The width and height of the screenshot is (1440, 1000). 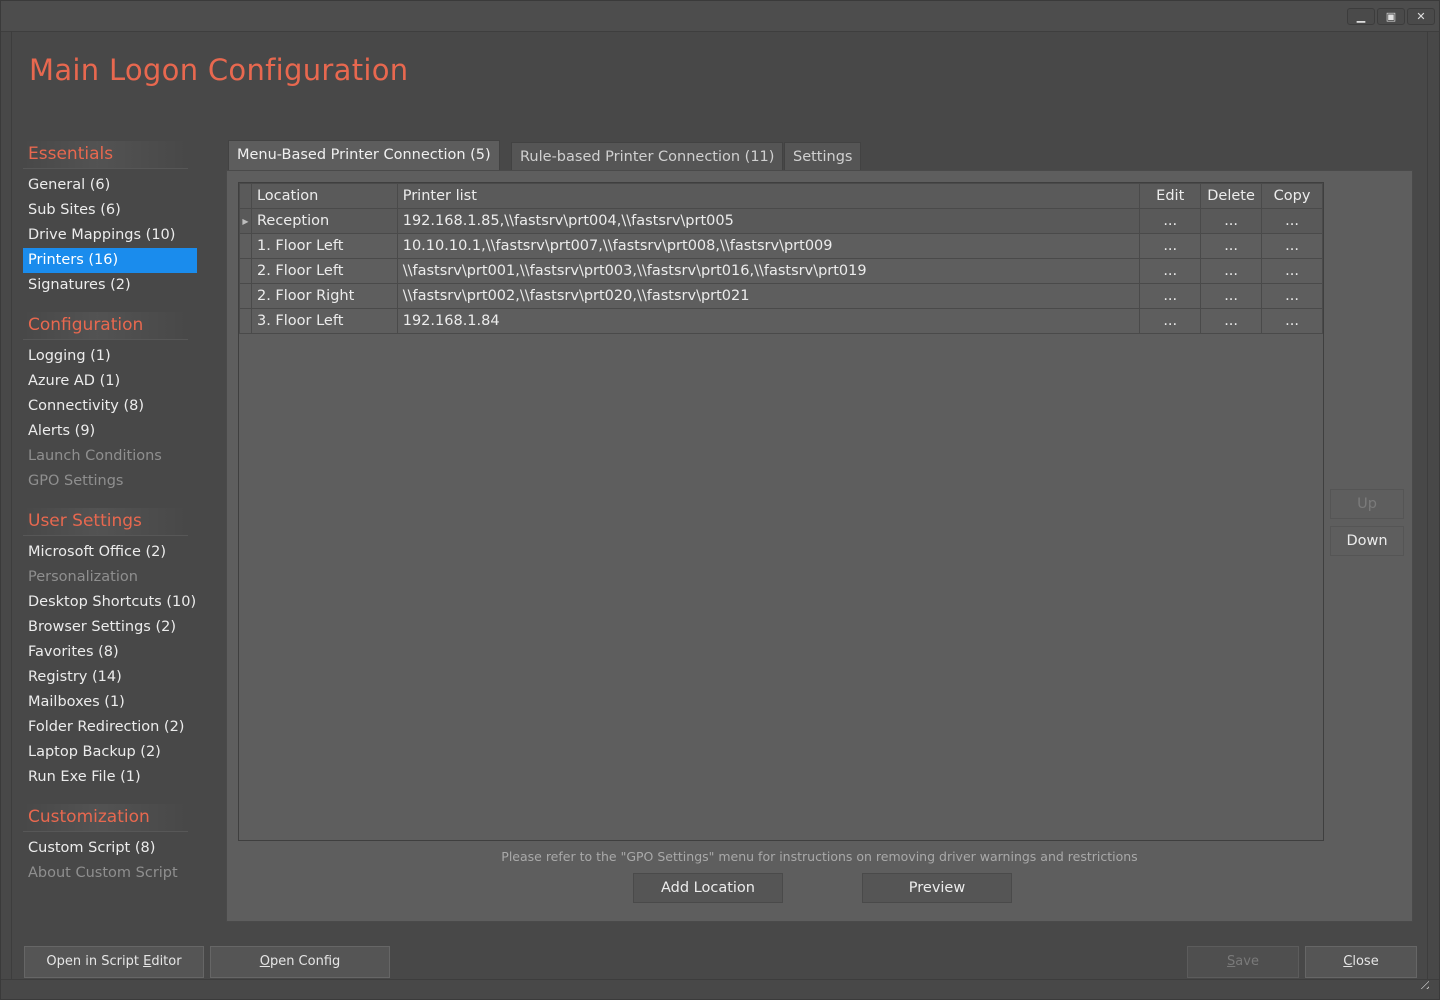 What do you see at coordinates (110, 381) in the screenshot?
I see `sidebar-item-azure-ad: Azure AD (1)` at bounding box center [110, 381].